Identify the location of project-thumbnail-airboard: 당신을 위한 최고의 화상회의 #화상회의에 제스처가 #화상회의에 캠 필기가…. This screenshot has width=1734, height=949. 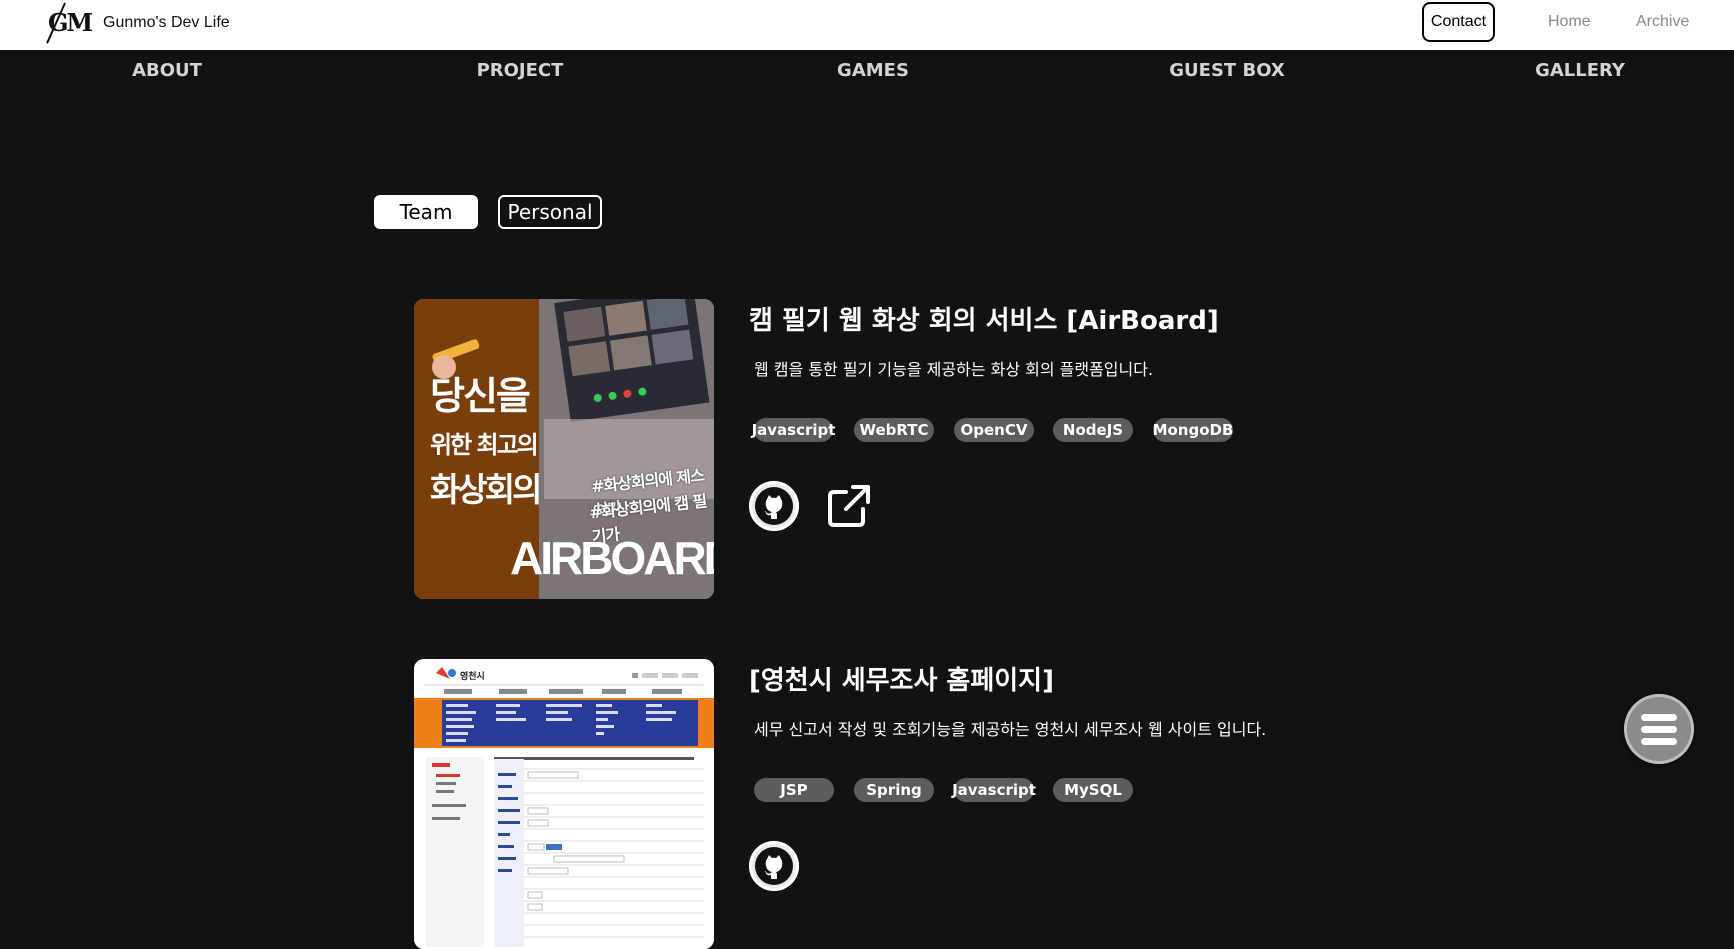
(564, 449).